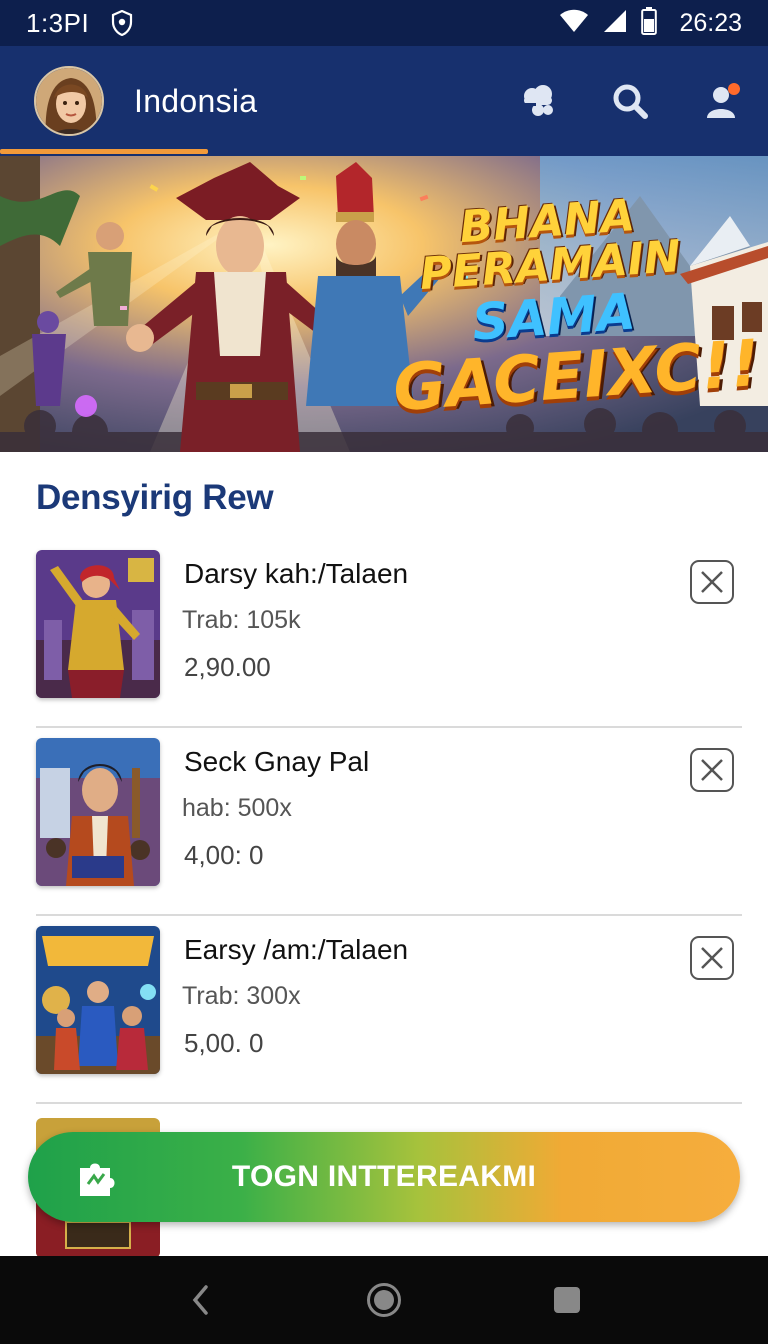  I want to click on user-avatar, so click(69, 101).